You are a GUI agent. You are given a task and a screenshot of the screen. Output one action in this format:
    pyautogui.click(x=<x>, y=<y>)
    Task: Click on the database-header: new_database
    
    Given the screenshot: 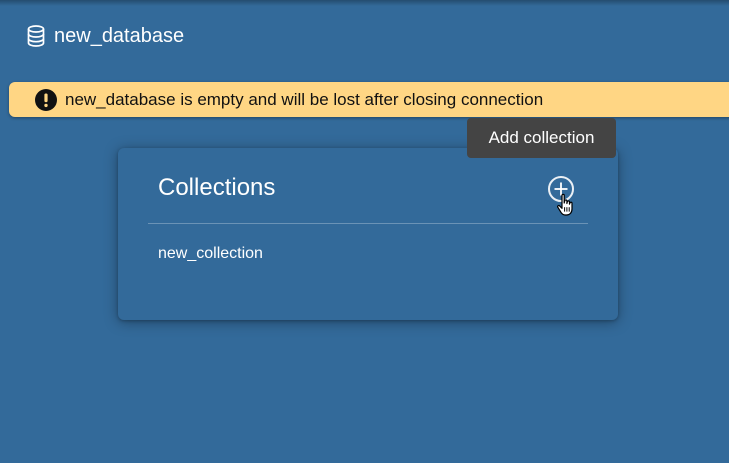 What is the action you would take?
    pyautogui.click(x=105, y=36)
    